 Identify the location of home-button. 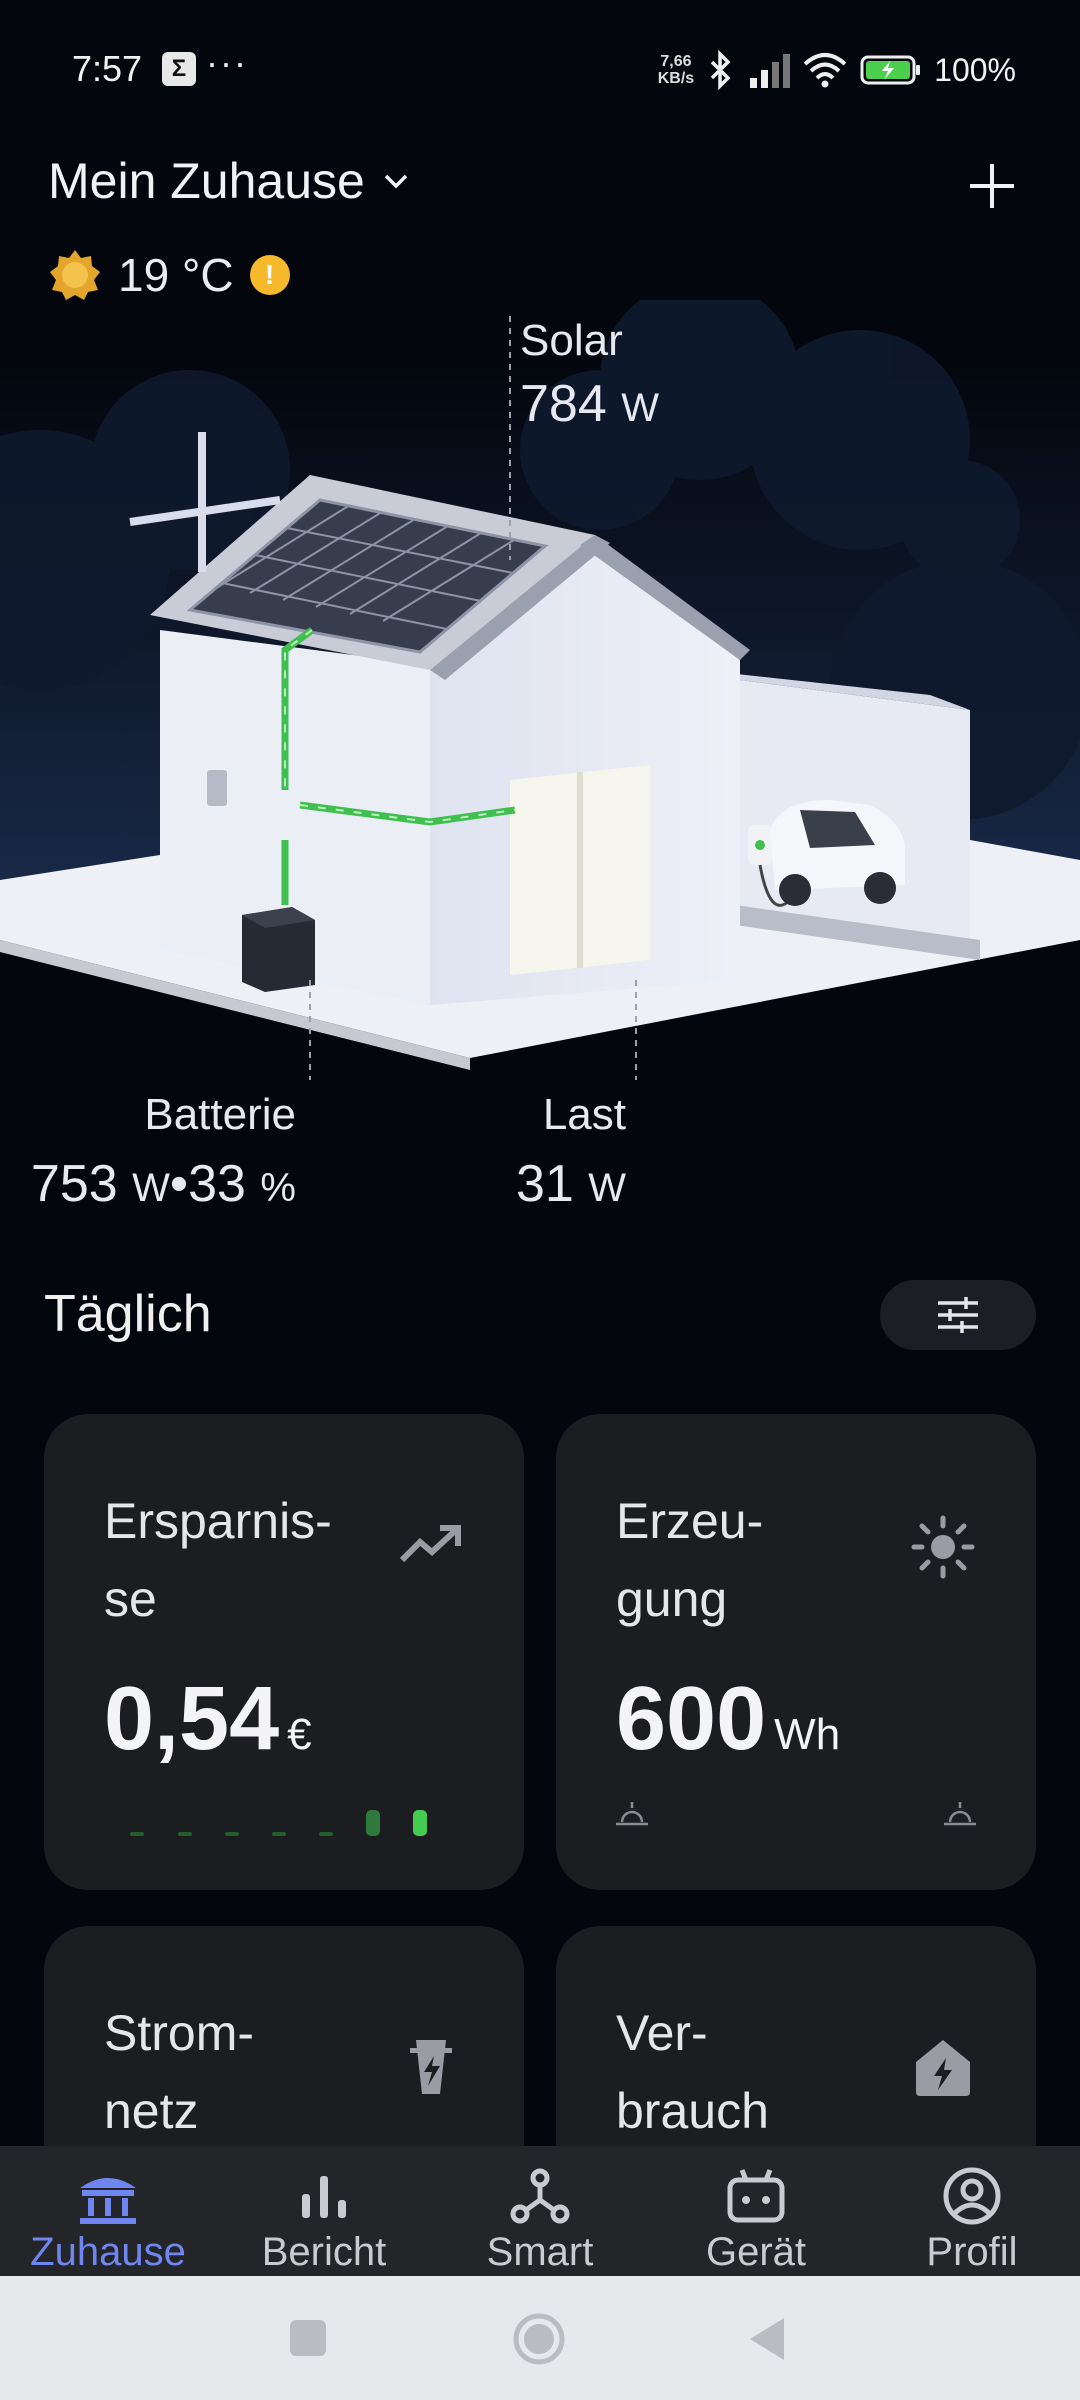
(539, 2339).